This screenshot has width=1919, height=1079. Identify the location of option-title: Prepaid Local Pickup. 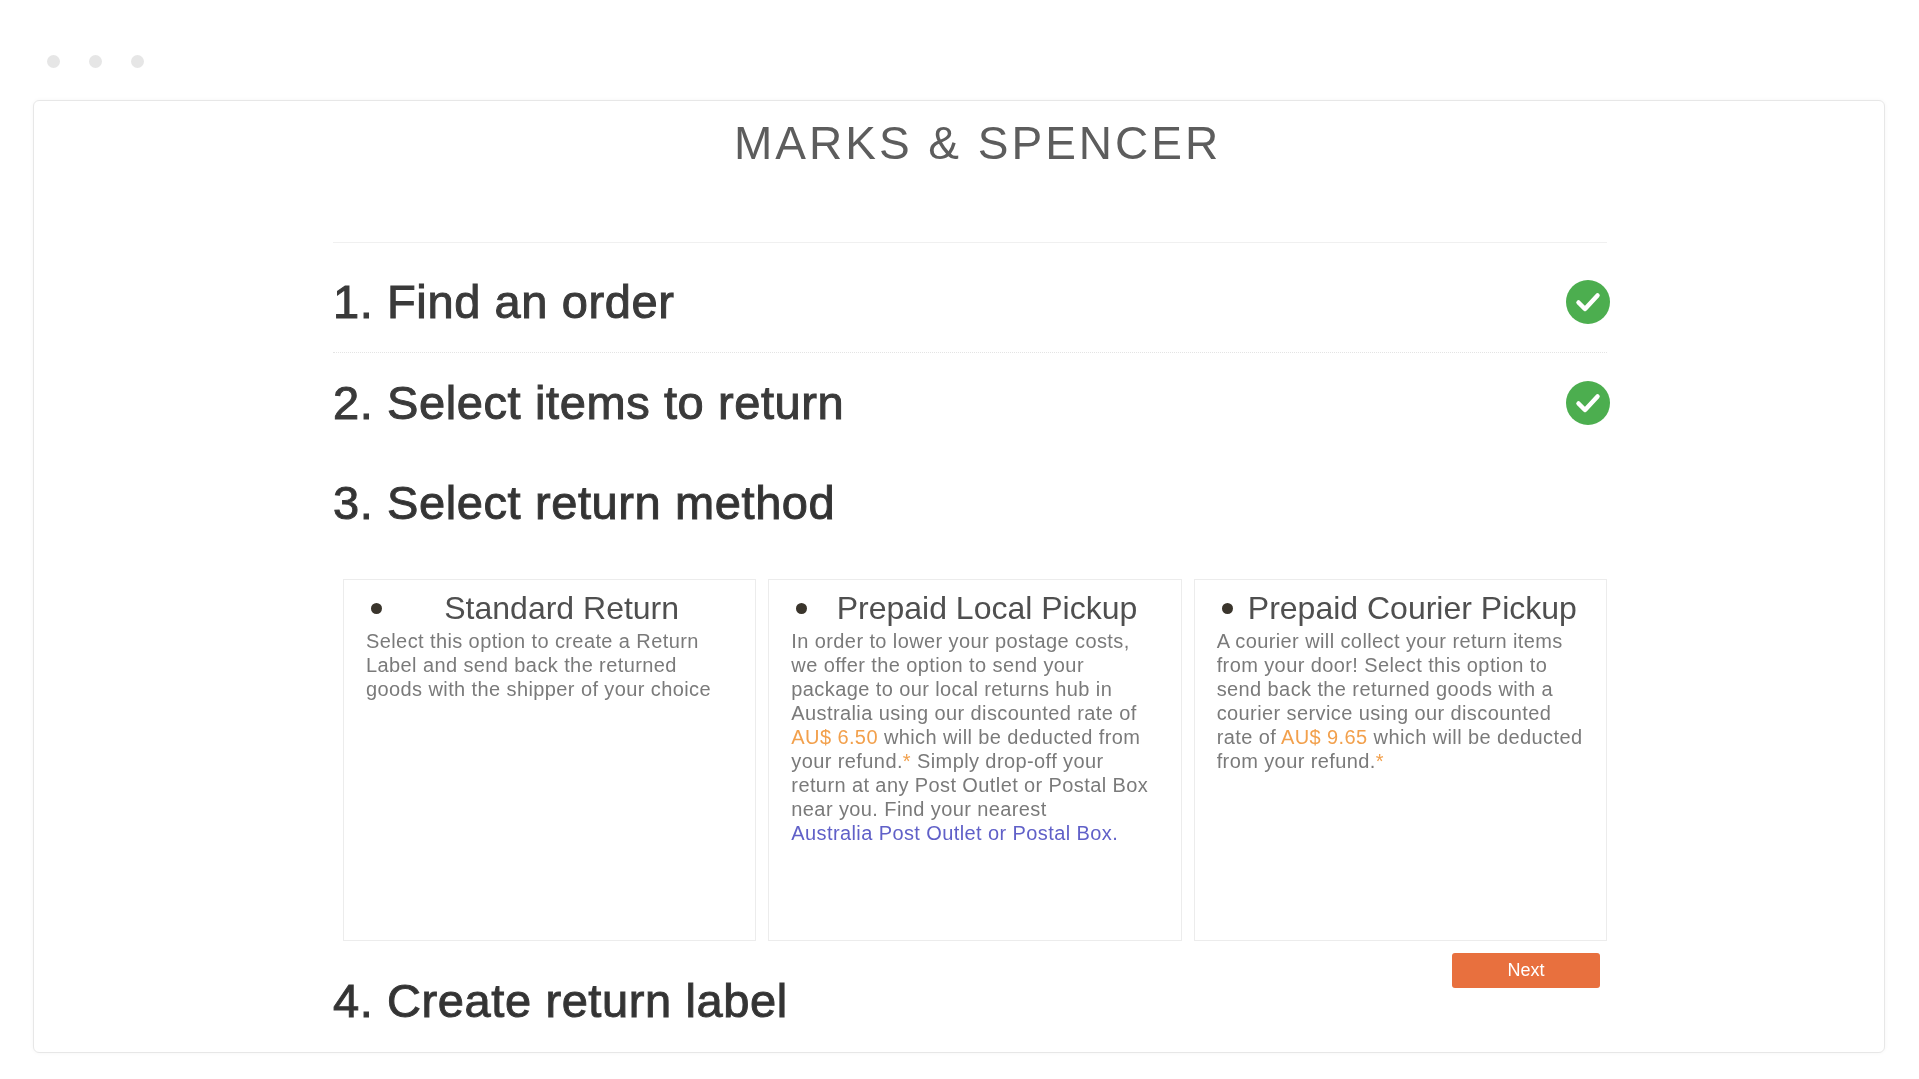
(987, 608).